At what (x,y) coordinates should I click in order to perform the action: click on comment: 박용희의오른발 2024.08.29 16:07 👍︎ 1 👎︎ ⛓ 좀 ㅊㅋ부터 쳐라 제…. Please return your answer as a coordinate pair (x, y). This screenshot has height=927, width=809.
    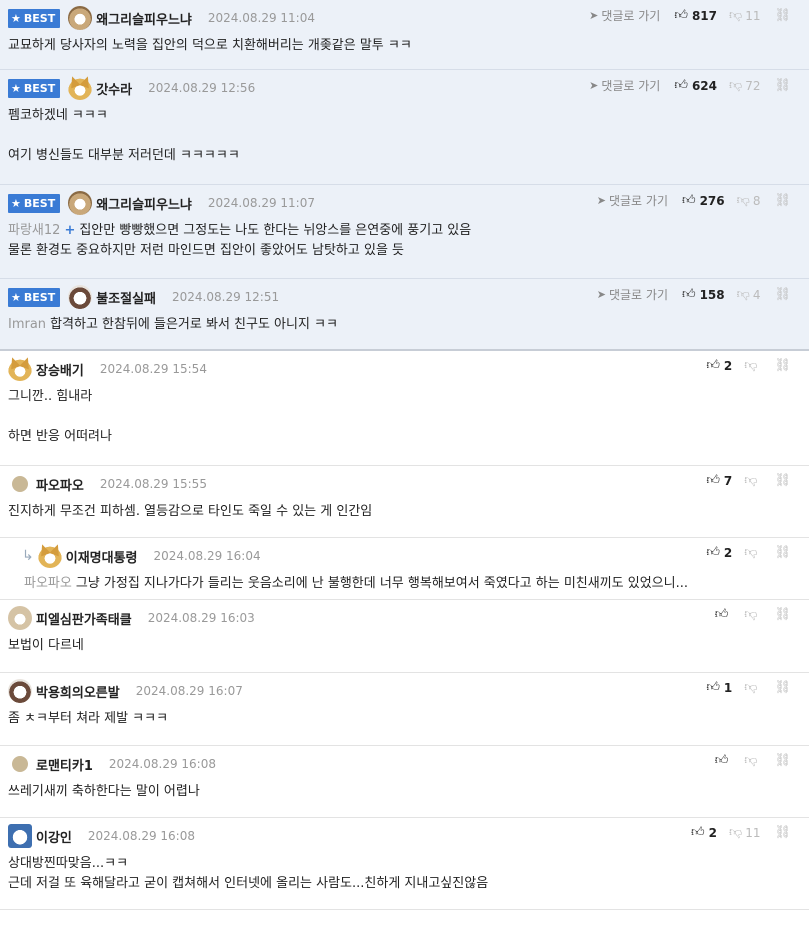
    Looking at the image, I should click on (404, 709).